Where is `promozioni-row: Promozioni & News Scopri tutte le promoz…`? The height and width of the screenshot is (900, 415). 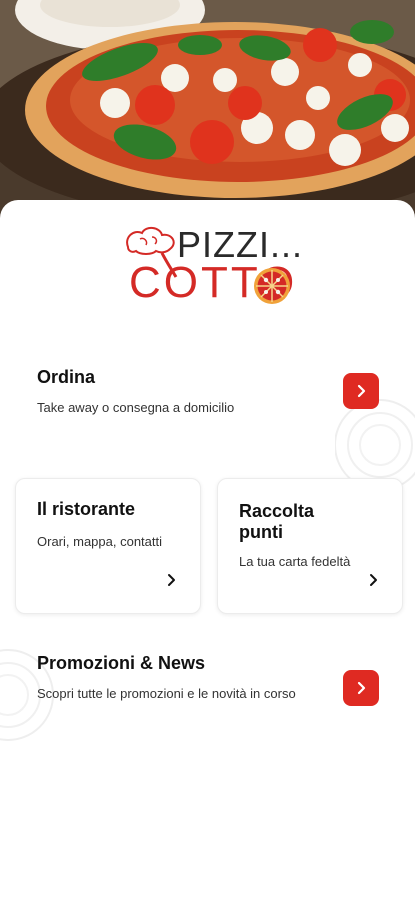
promozioni-row: Promozioni & News Scopri tutte le promoz… is located at coordinates (207, 688).